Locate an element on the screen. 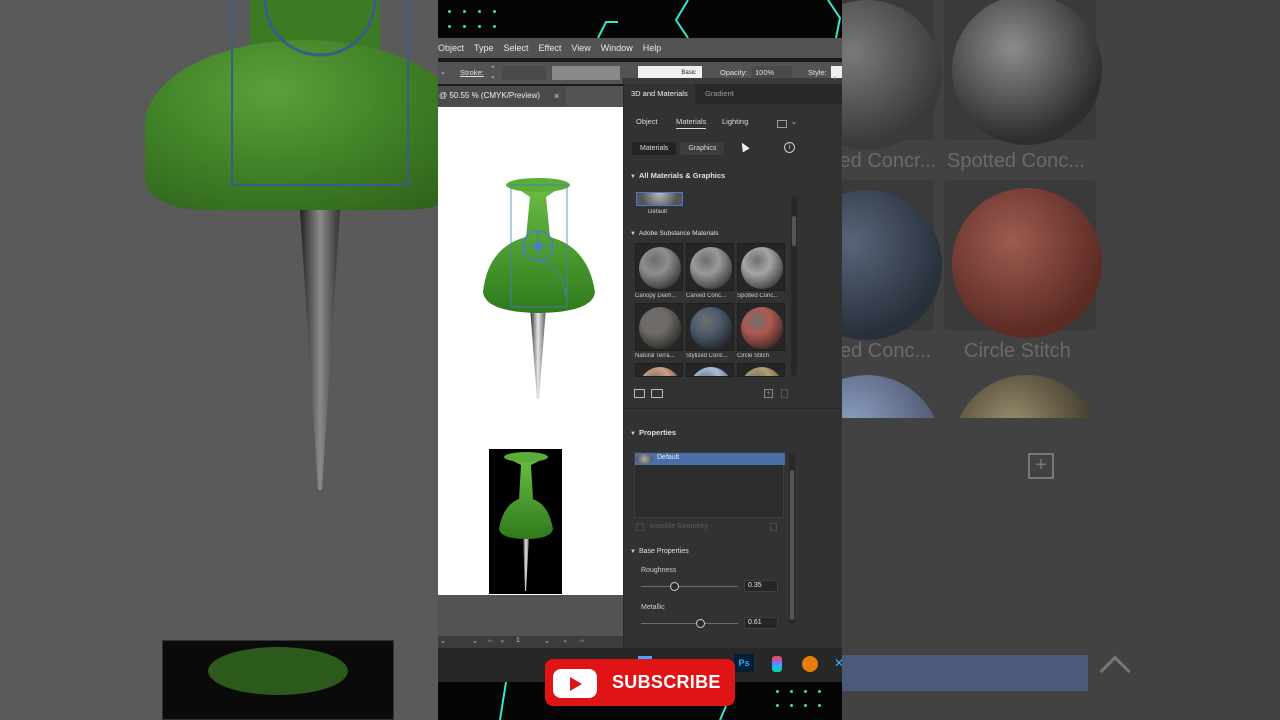  add-icon: + is located at coordinates (768, 393).